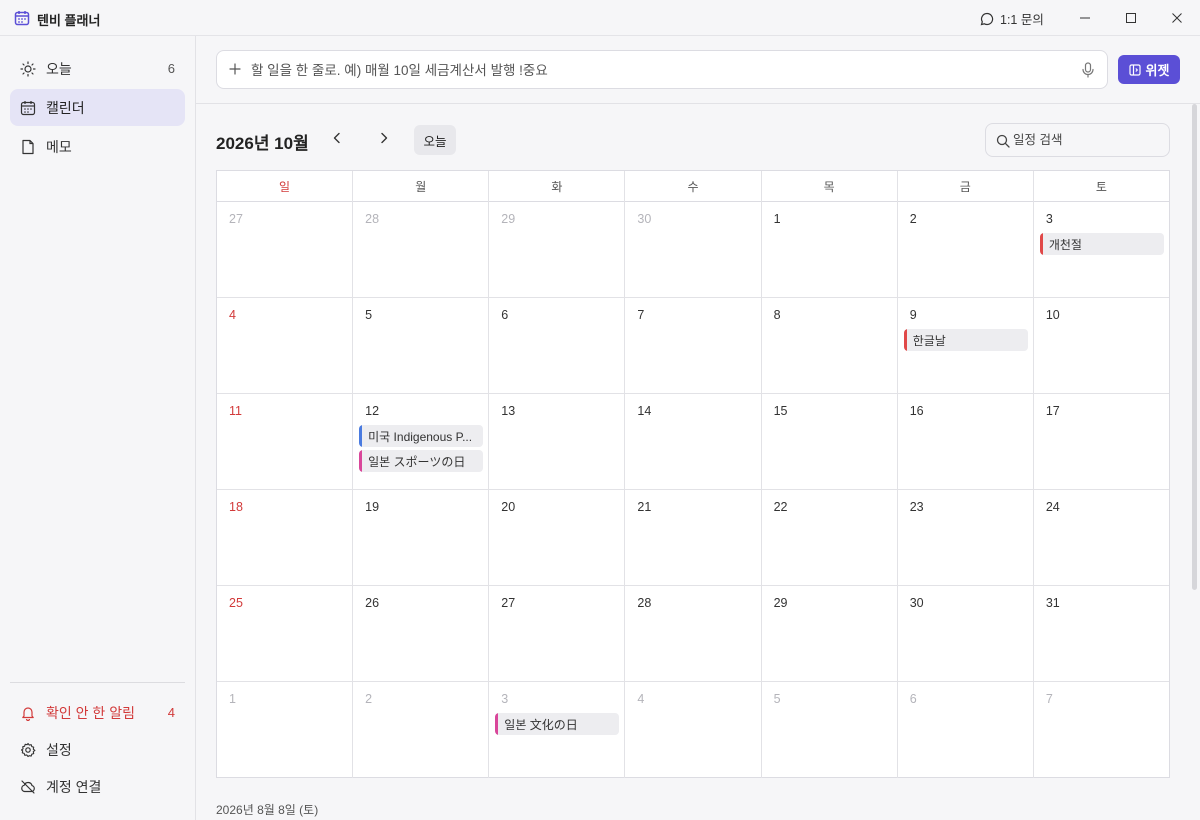 Image resolution: width=1200 pixels, height=820 pixels. Describe the element at coordinates (1012, 18) in the screenshot. I see `inquiry-button: 1:1 문의` at that location.